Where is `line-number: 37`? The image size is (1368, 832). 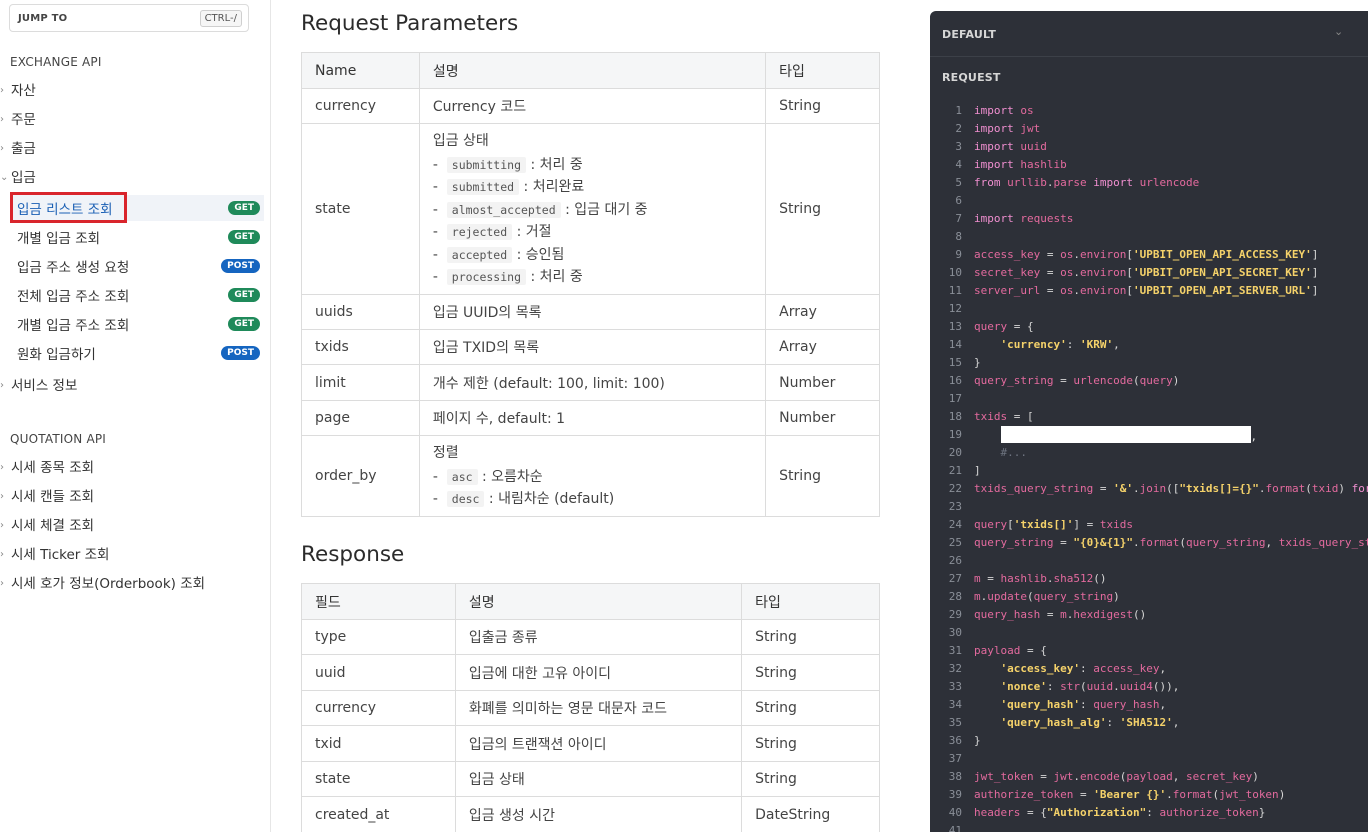
line-number: 37 is located at coordinates (955, 758).